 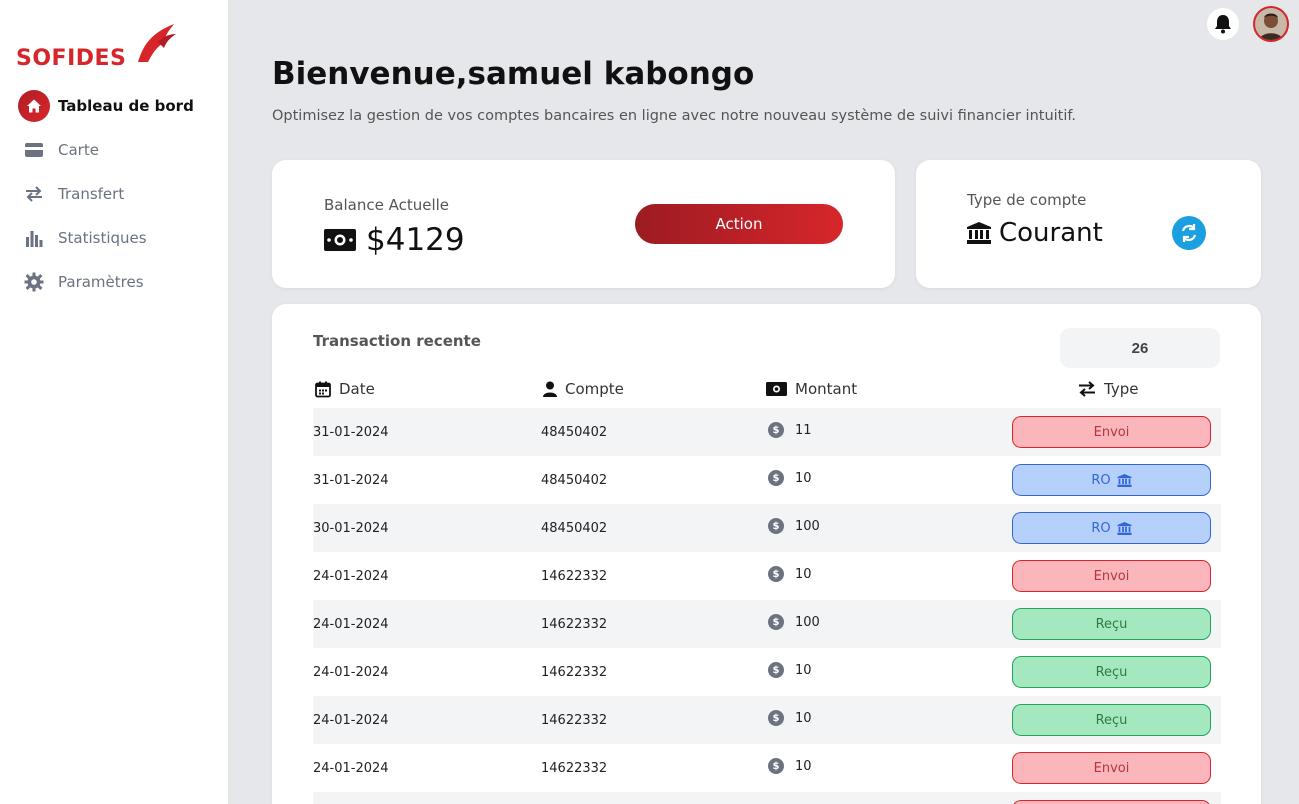 What do you see at coordinates (594, 389) in the screenshot?
I see `column-account-label: Compte` at bounding box center [594, 389].